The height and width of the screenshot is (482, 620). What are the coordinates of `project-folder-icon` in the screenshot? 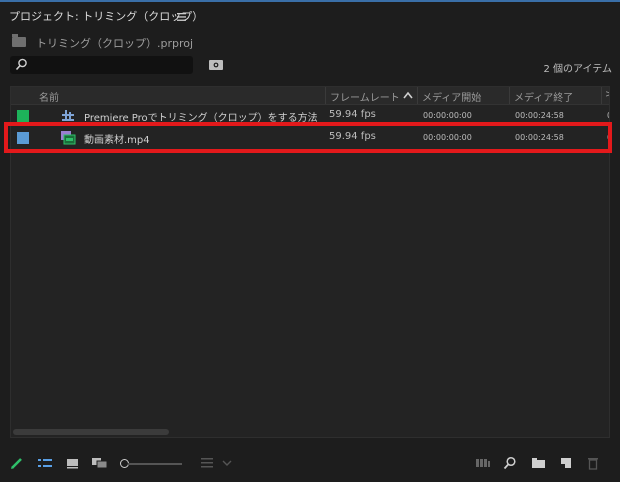 It's located at (19, 40).